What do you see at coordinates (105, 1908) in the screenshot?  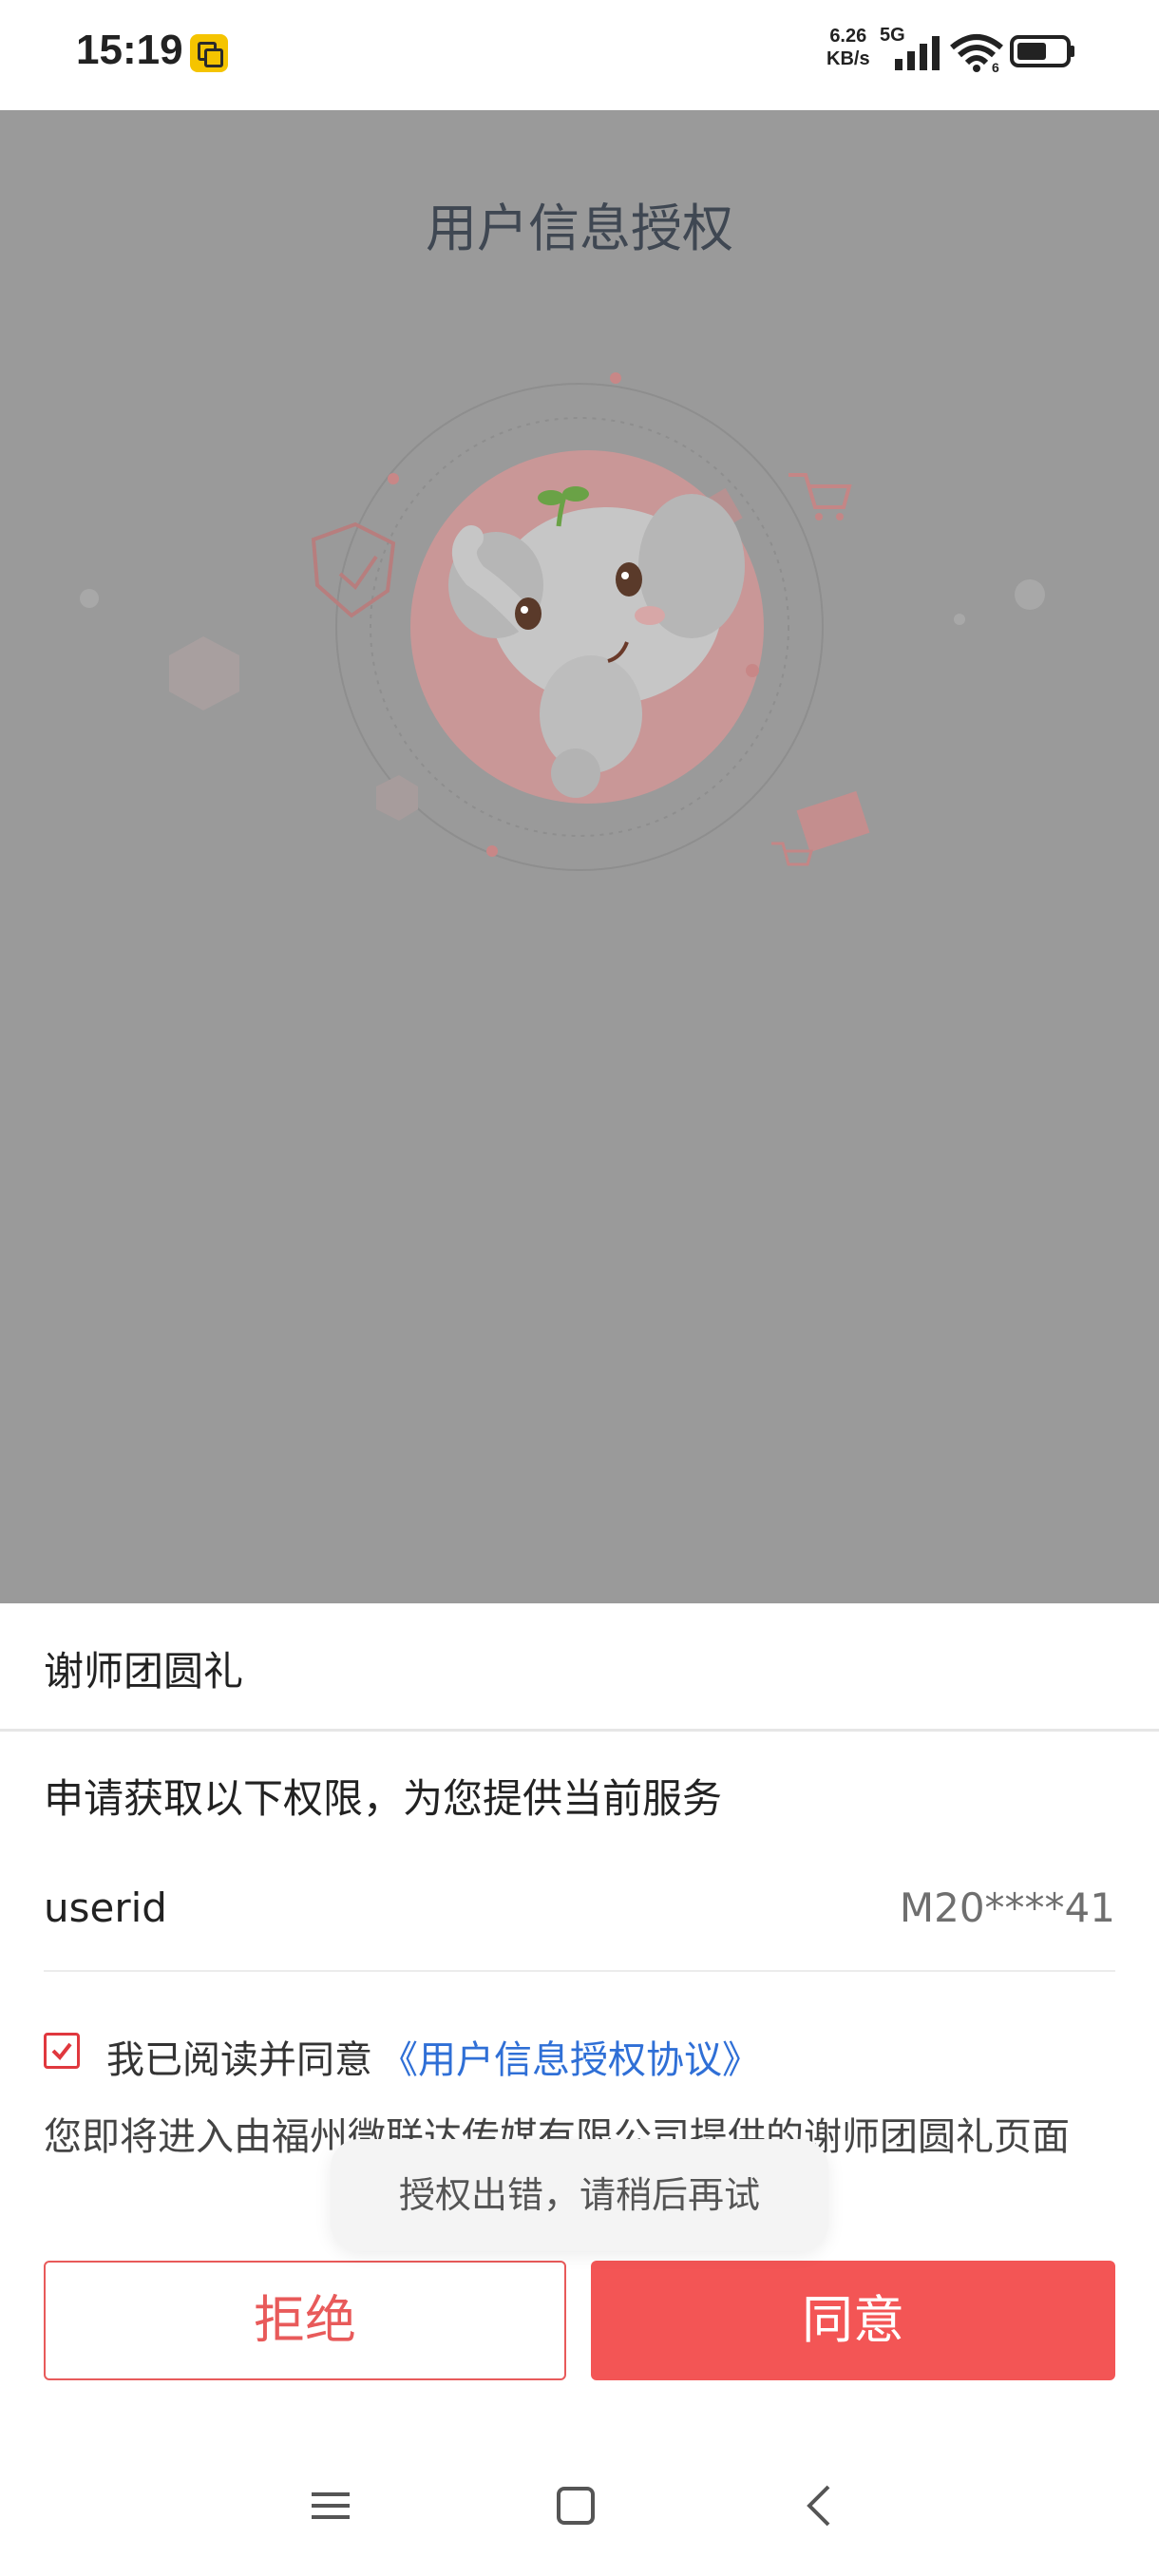 I see `permission-key: userid` at bounding box center [105, 1908].